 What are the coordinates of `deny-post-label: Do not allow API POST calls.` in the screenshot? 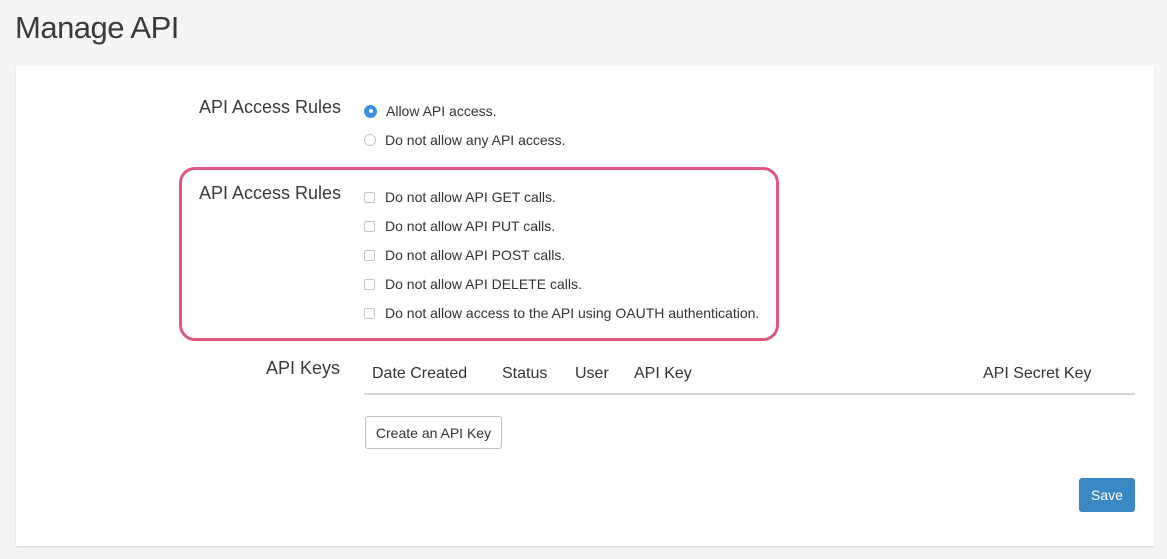 It's located at (475, 255).